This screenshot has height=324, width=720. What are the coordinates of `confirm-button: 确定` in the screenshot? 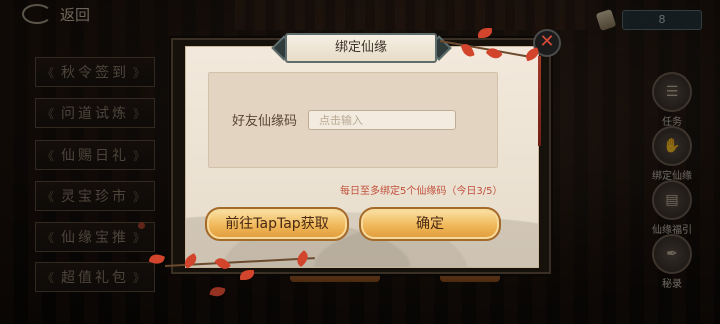 It's located at (430, 224).